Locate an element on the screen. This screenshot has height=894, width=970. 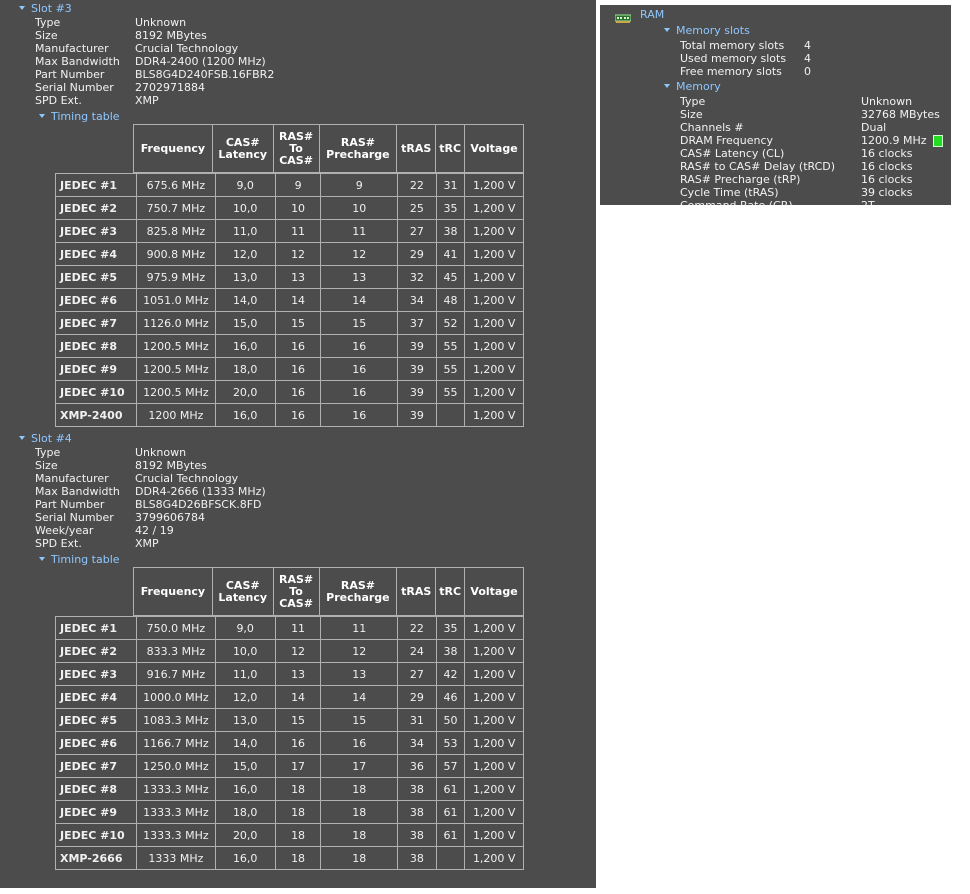
cas-latency-column-header: CAS# Latency is located at coordinates (242, 148).